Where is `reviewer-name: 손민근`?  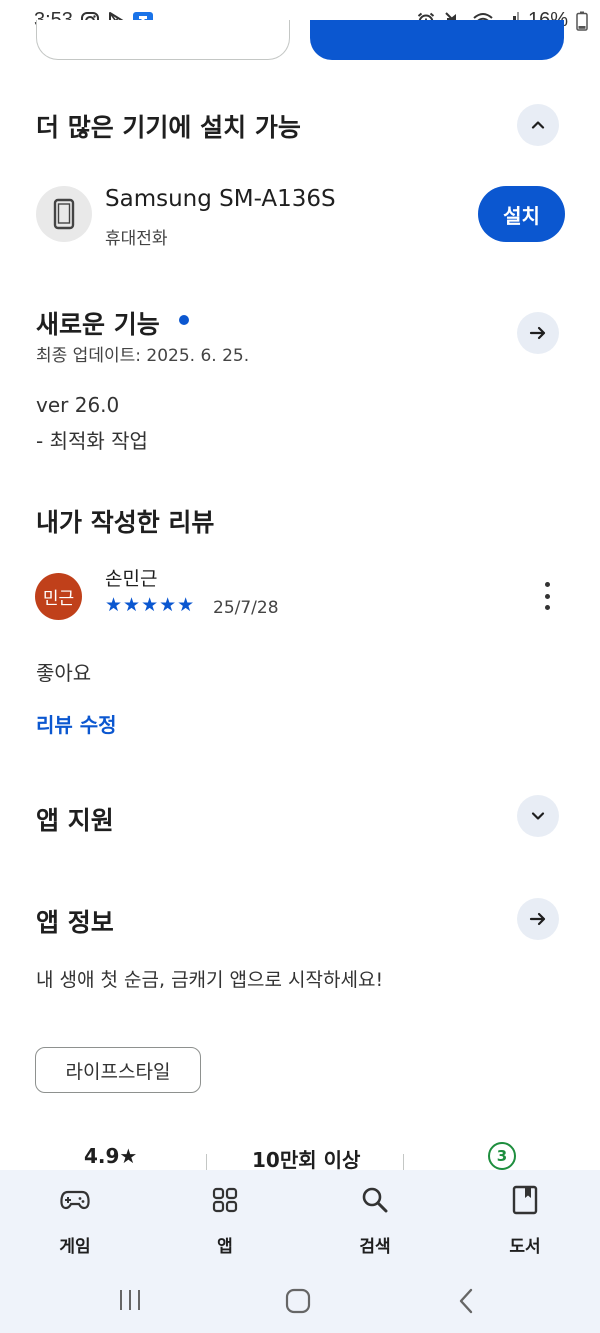 reviewer-name: 손민근 is located at coordinates (131, 579).